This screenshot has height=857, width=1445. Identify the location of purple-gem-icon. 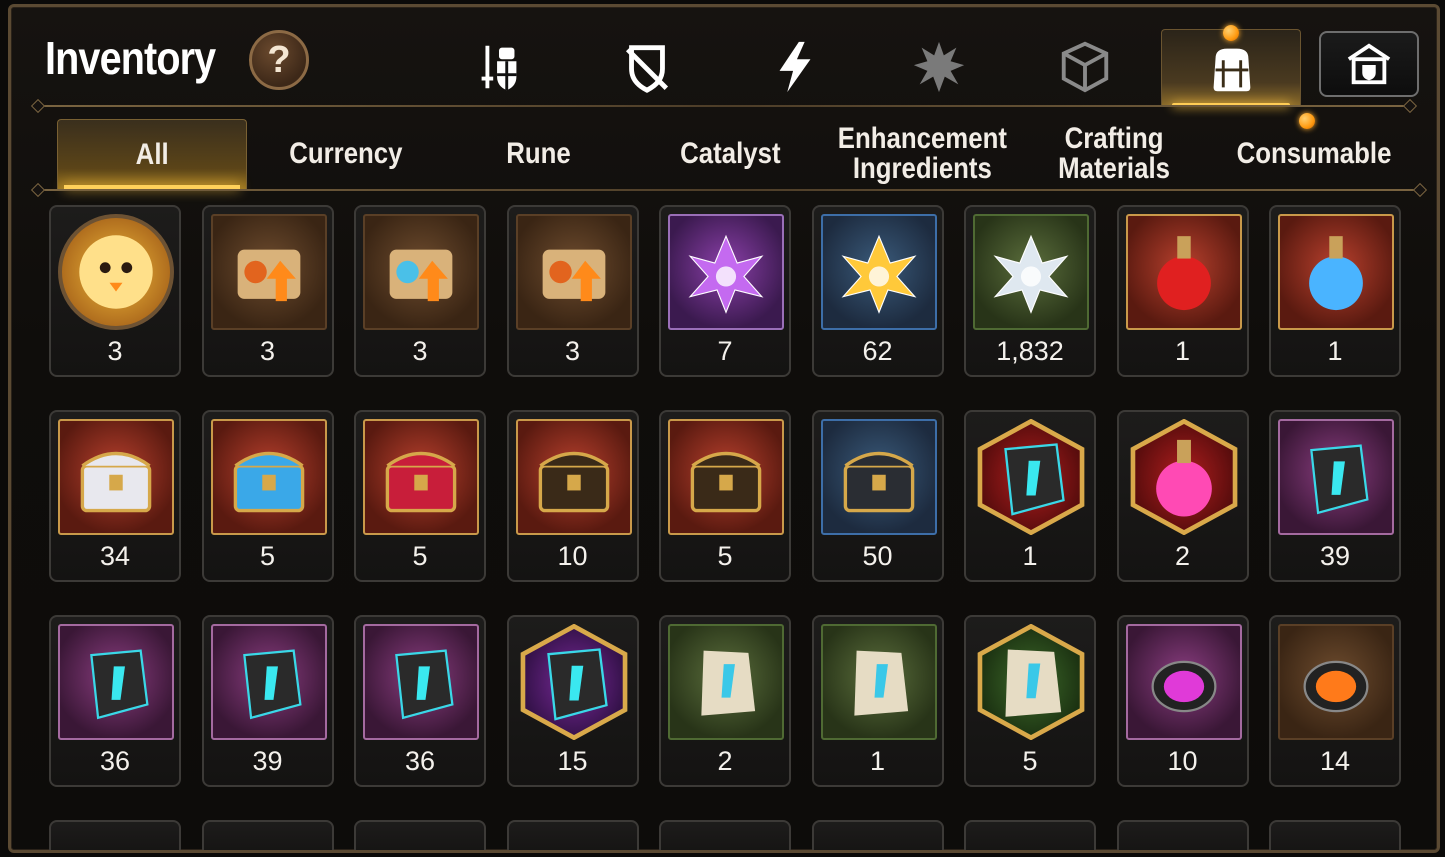
(1183, 682).